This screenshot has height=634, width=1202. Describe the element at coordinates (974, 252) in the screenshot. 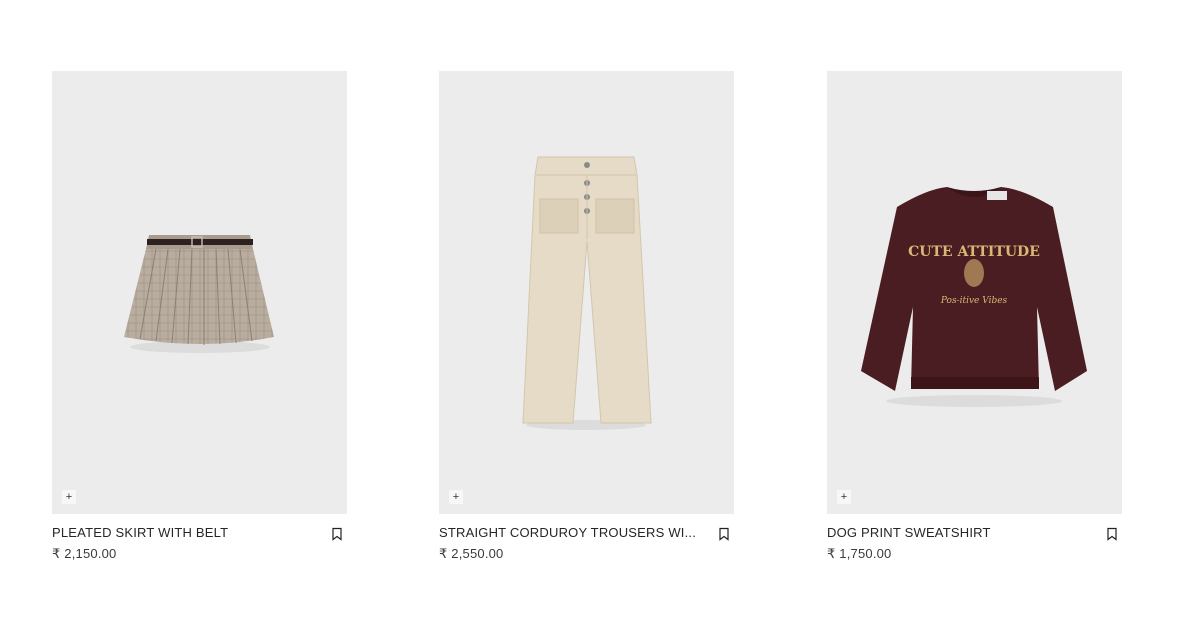

I see `print-arc-text: CUTE ATTITUDE` at that location.